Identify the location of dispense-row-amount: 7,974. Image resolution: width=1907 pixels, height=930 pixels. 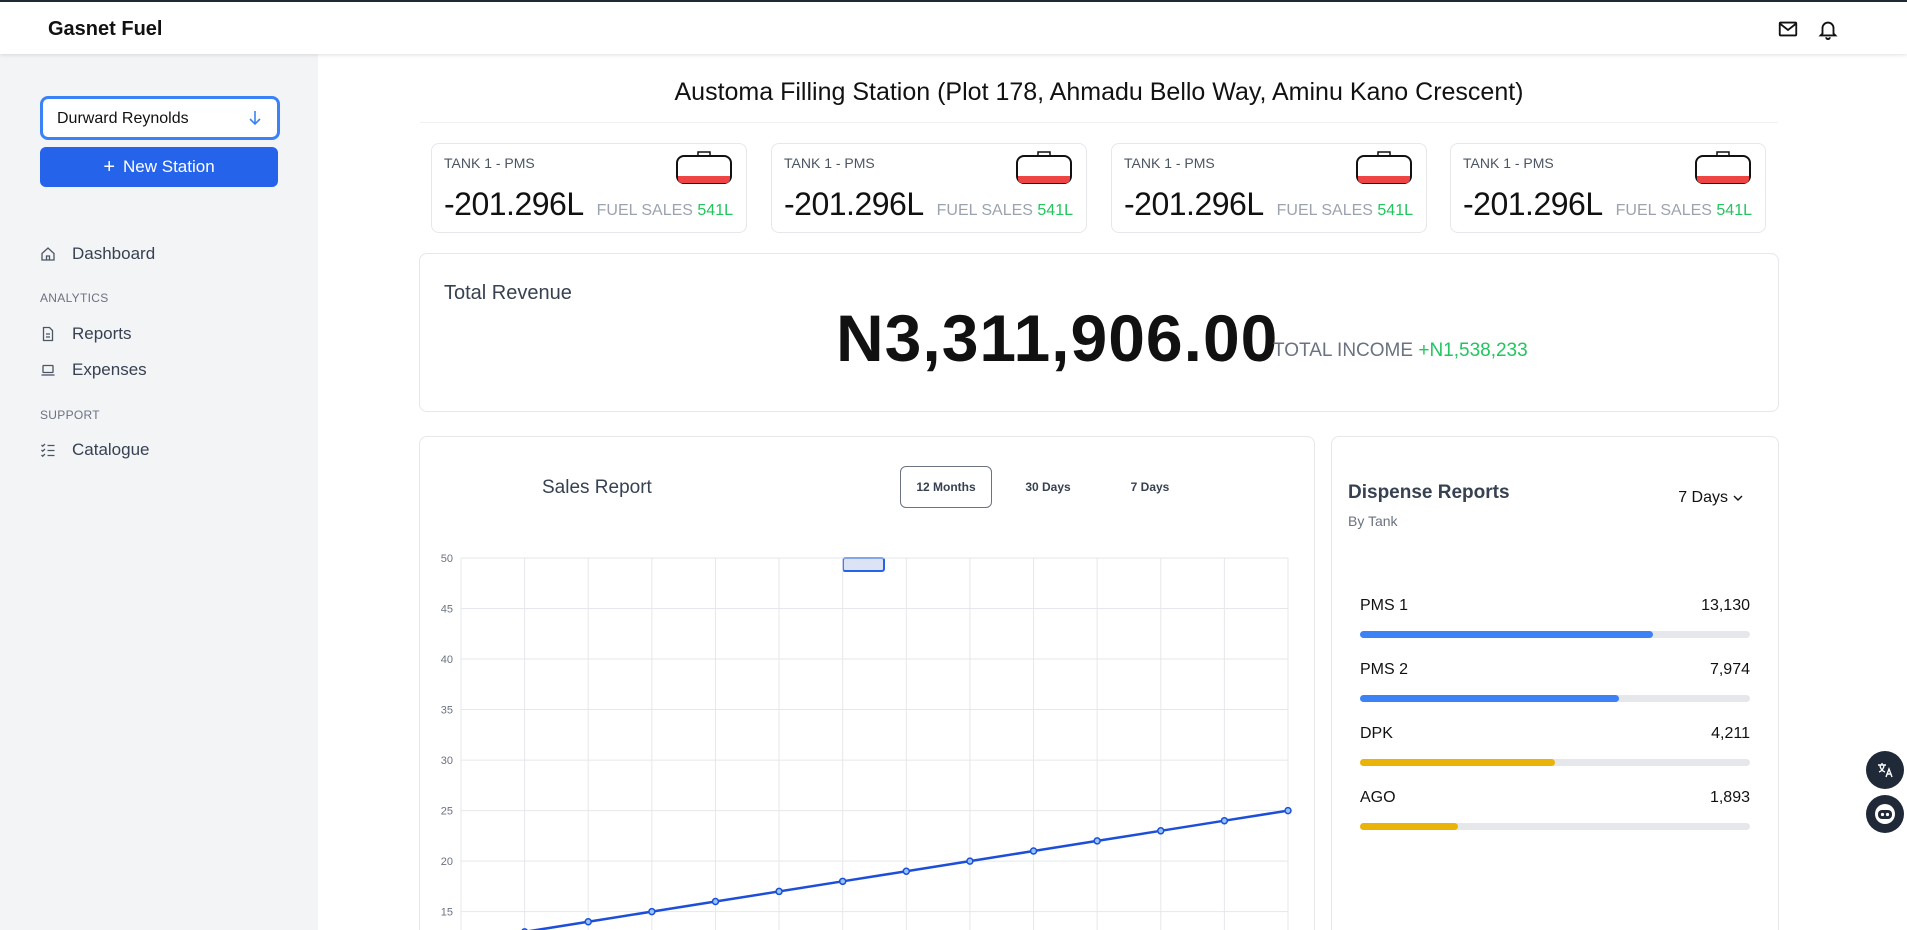
(1729, 669).